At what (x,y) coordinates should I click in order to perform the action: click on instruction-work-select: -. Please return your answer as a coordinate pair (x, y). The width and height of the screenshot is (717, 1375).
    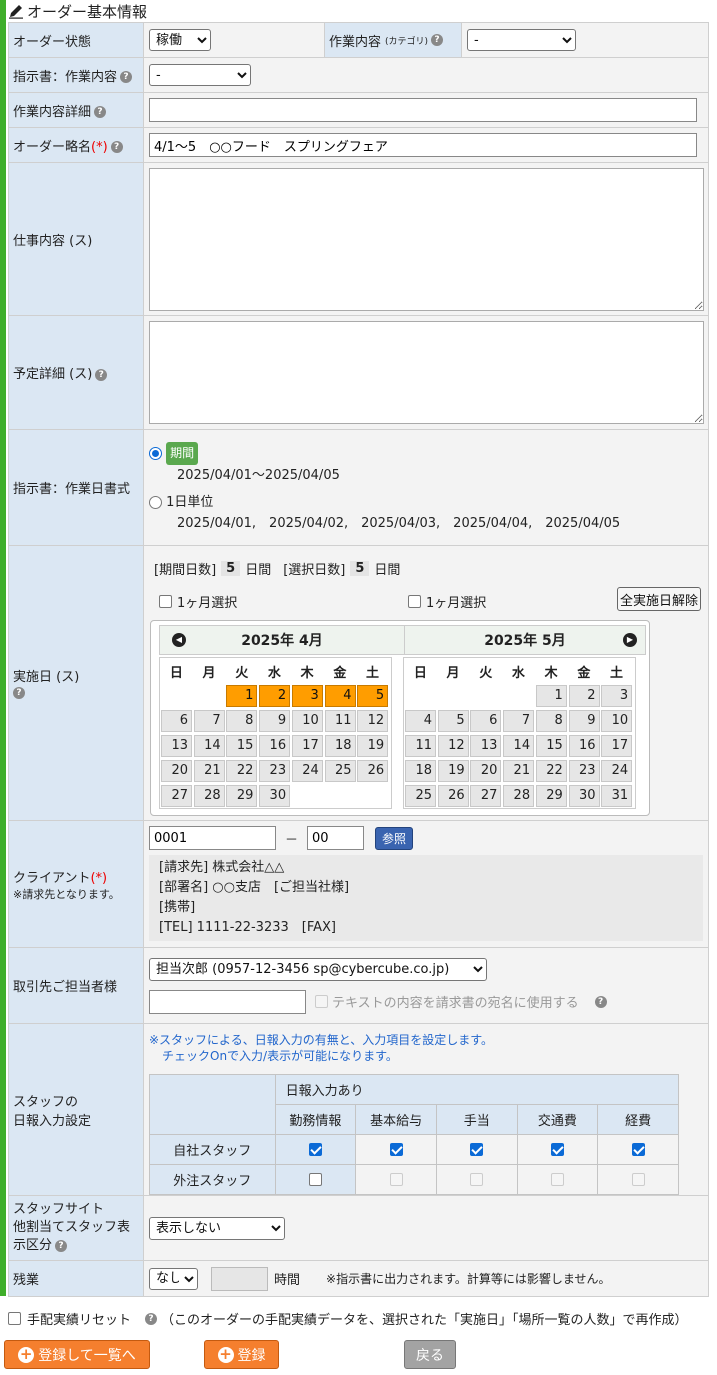
    Looking at the image, I should click on (200, 75).